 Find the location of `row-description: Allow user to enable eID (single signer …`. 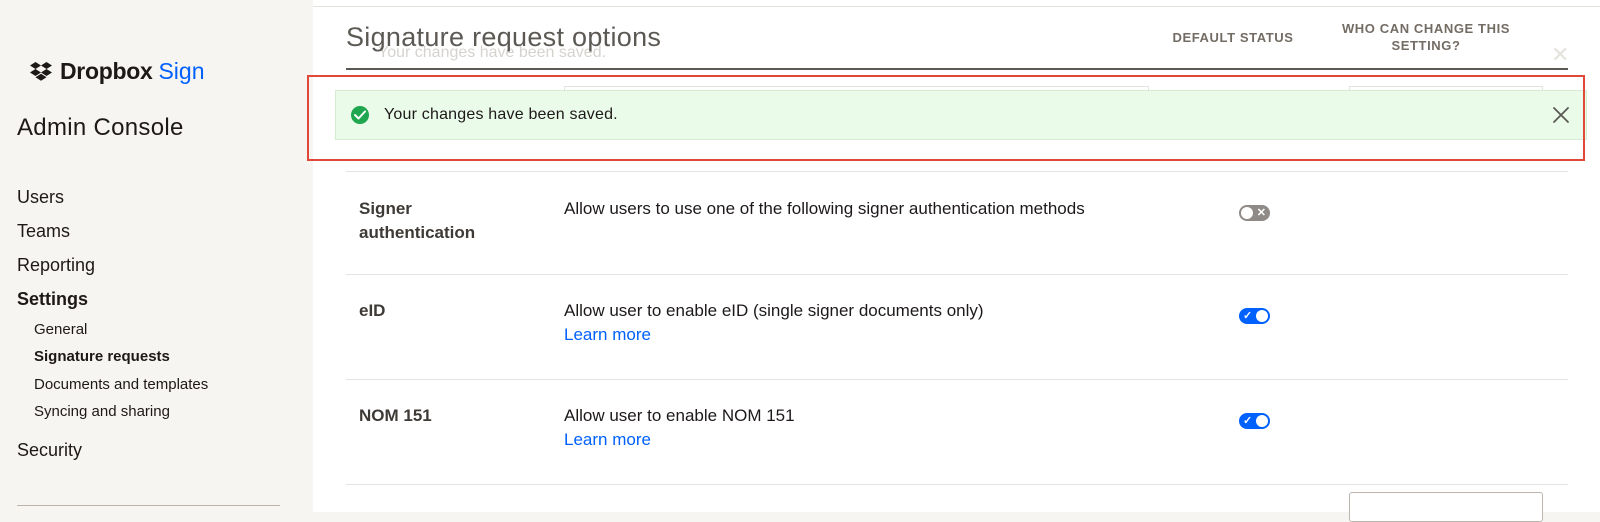

row-description: Allow user to enable eID (single signer … is located at coordinates (774, 323).